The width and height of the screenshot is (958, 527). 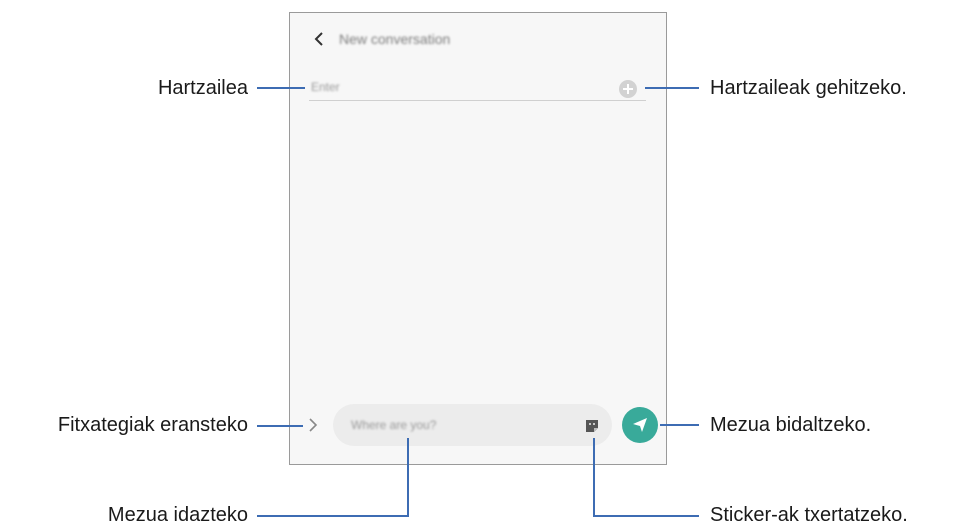 What do you see at coordinates (646, 516) in the screenshot?
I see `callout-line-sticker-horizontal` at bounding box center [646, 516].